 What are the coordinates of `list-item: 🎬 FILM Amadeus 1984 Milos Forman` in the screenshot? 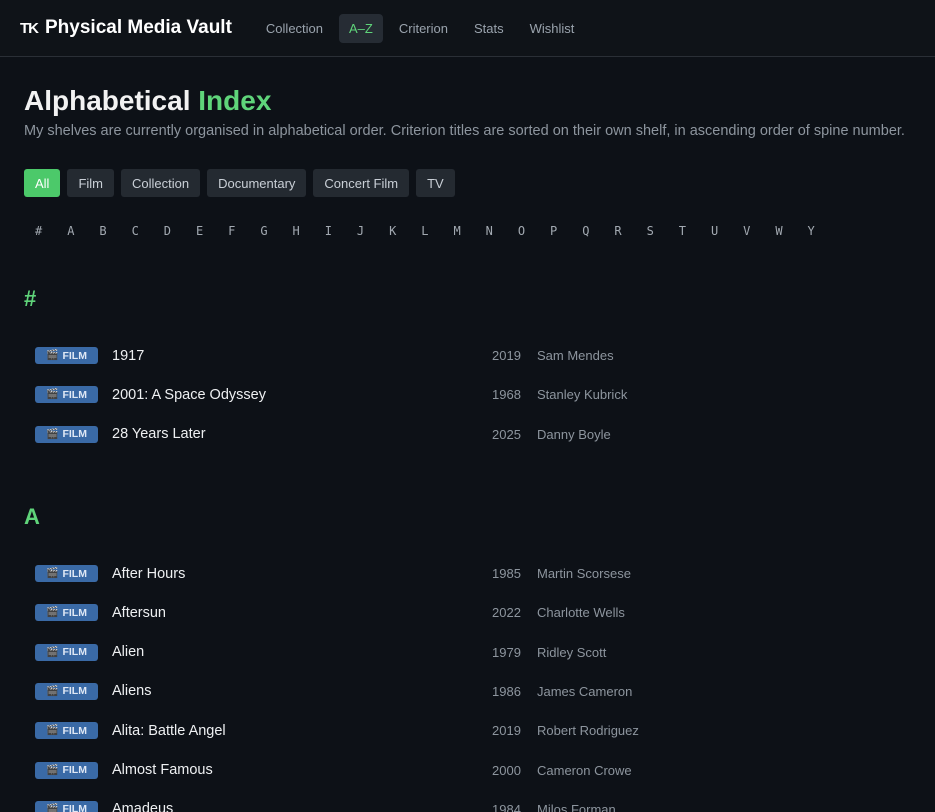 It's located at (467, 801).